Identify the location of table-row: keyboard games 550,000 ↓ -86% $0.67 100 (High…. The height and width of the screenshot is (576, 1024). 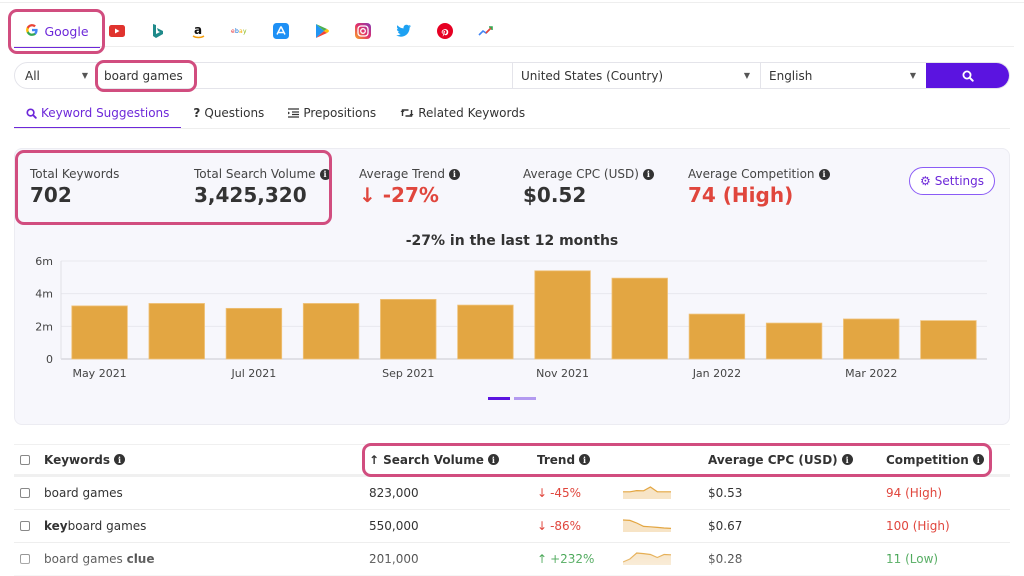
(512, 526).